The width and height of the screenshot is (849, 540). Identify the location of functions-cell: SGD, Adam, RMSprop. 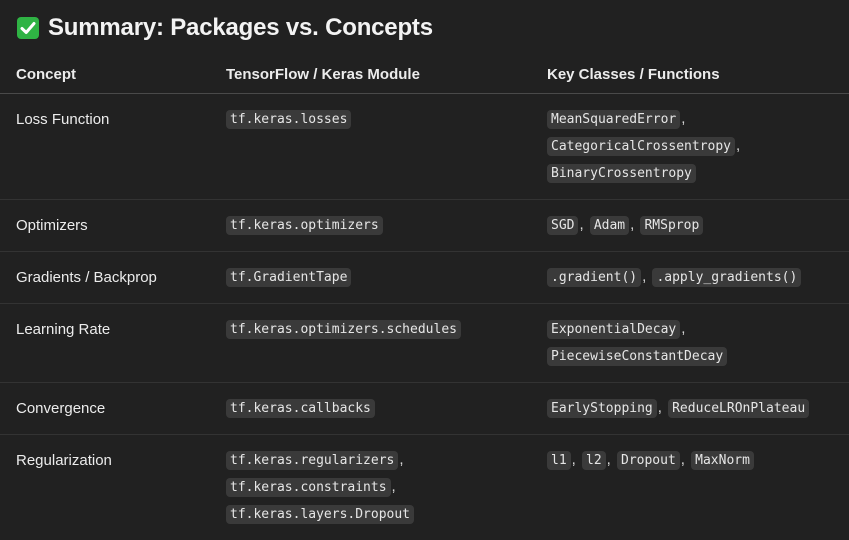
(690, 226).